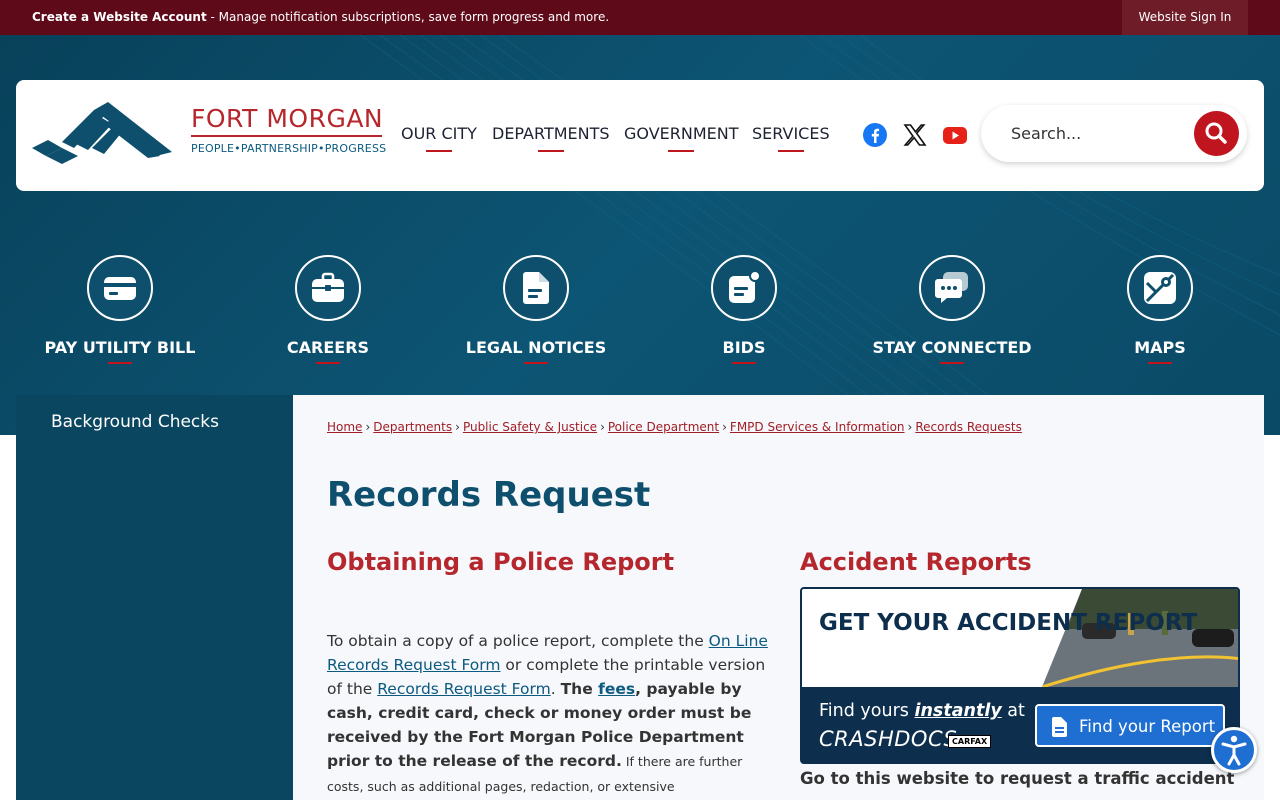 The width and height of the screenshot is (1280, 800). What do you see at coordinates (958, 711) in the screenshot?
I see `find-emphasis: instantly` at bounding box center [958, 711].